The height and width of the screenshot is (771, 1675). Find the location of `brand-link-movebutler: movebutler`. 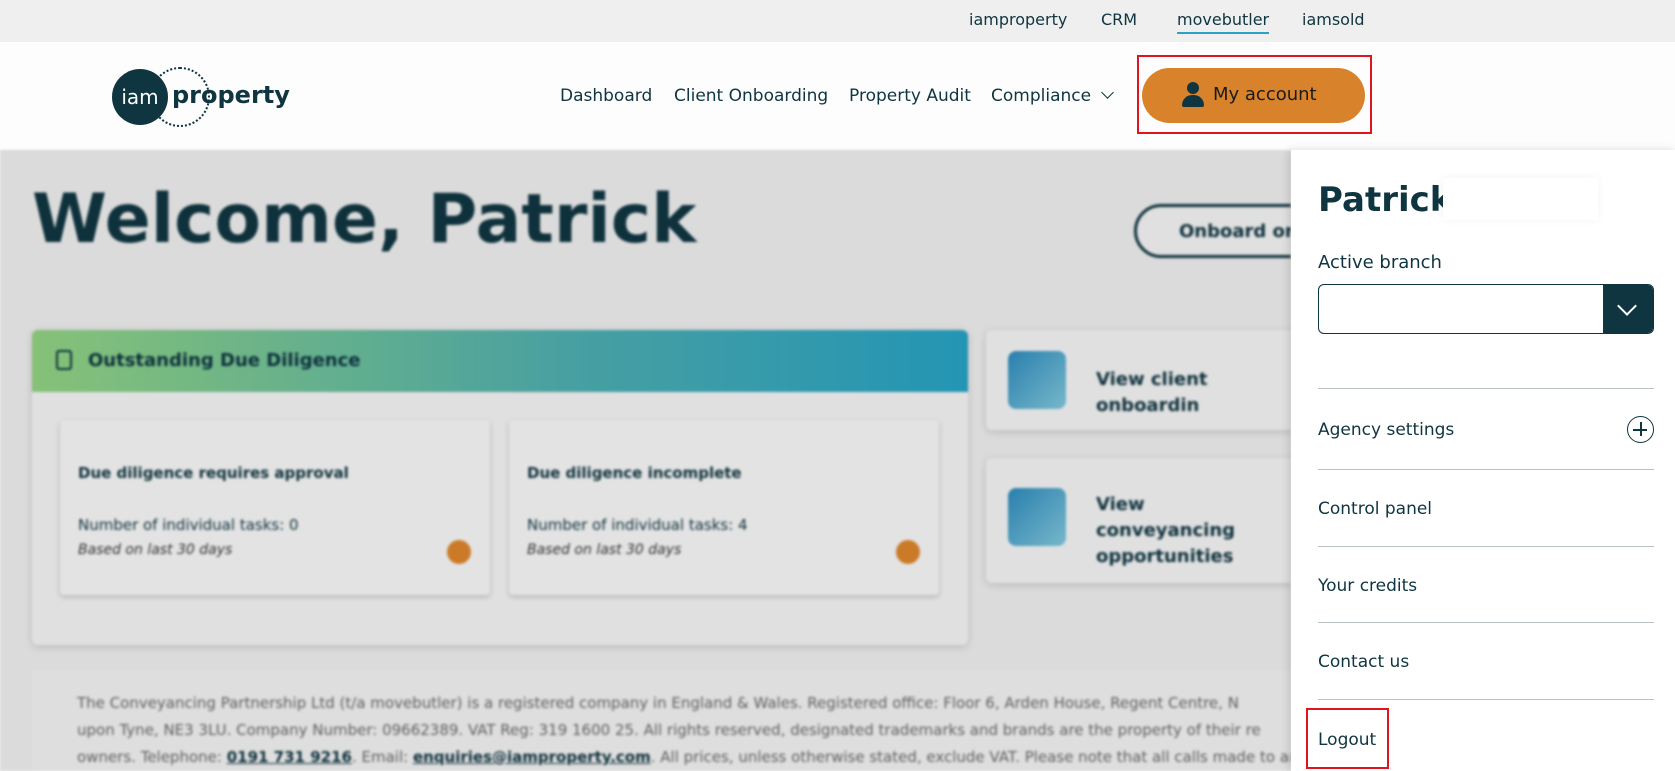

brand-link-movebutler: movebutler is located at coordinates (1223, 22).